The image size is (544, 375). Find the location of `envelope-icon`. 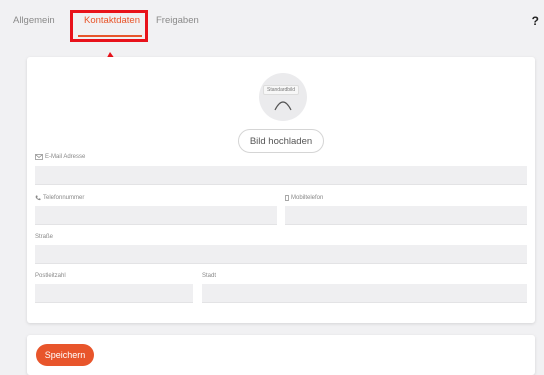

envelope-icon is located at coordinates (39, 157).